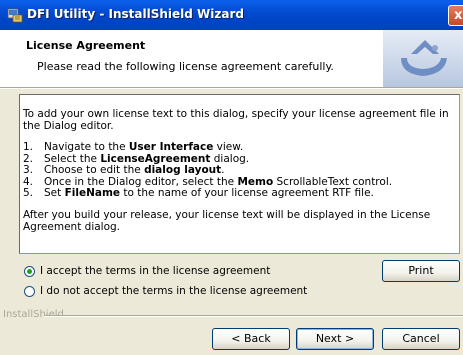  Describe the element at coordinates (253, 316) in the screenshot. I see `footer-divider` at that location.